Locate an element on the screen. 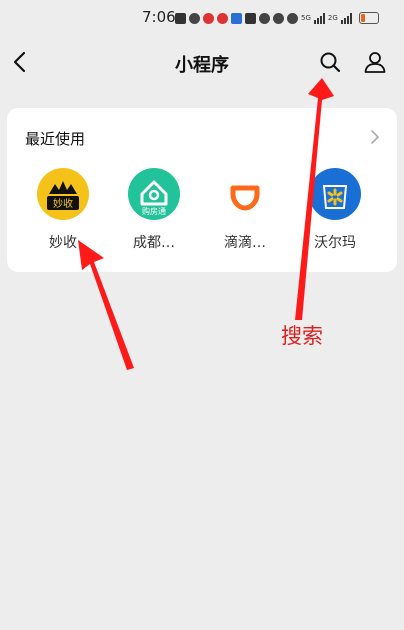 The image size is (404, 630). search-button is located at coordinates (330, 62).